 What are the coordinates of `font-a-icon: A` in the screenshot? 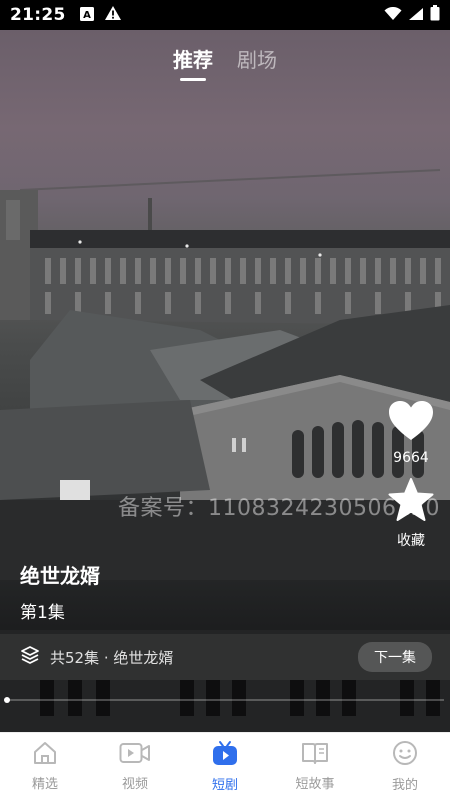 It's located at (86, 15).